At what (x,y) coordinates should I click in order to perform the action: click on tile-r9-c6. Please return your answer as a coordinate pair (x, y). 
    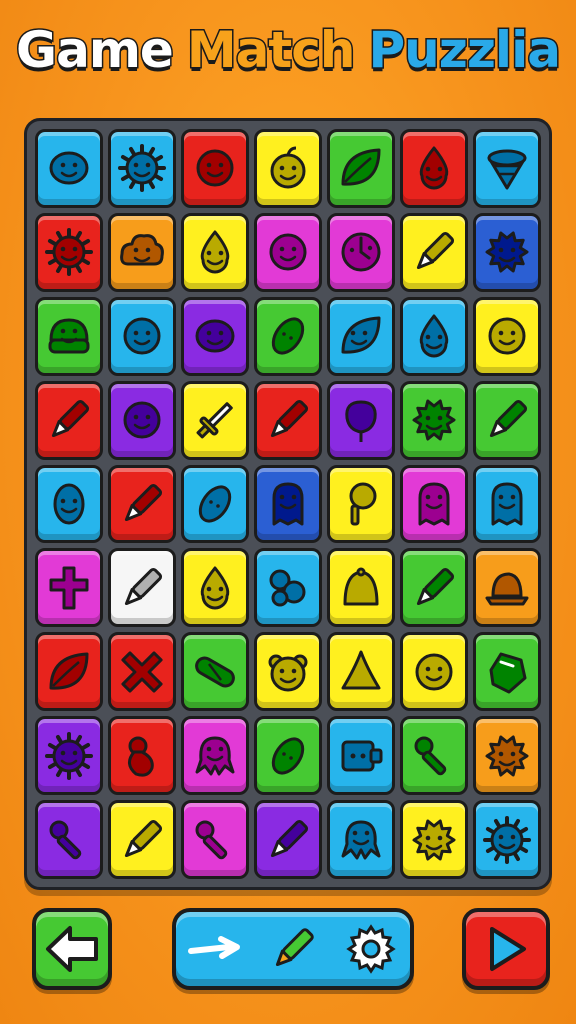
    Looking at the image, I should click on (434, 839).